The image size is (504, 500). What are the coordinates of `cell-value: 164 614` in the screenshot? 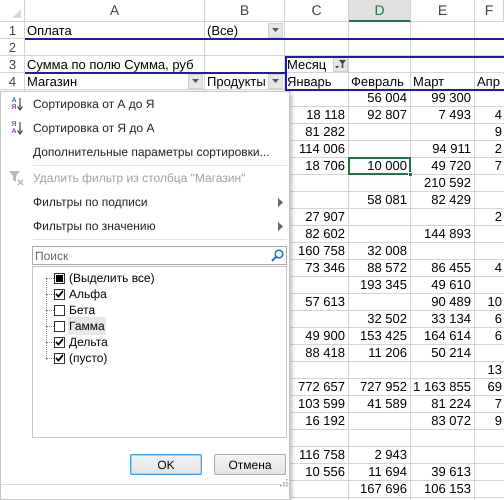 It's located at (448, 336).